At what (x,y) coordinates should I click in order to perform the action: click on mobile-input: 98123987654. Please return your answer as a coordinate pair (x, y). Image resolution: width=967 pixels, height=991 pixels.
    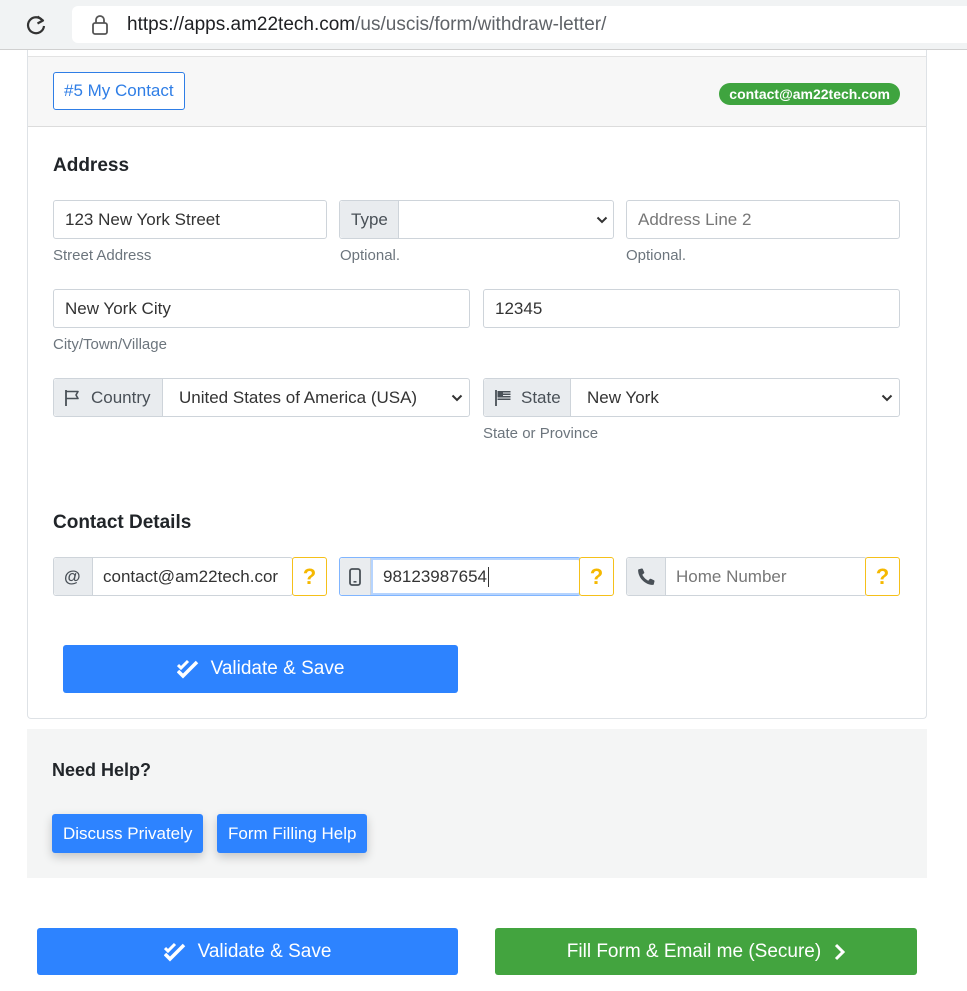
    Looking at the image, I should click on (460, 576).